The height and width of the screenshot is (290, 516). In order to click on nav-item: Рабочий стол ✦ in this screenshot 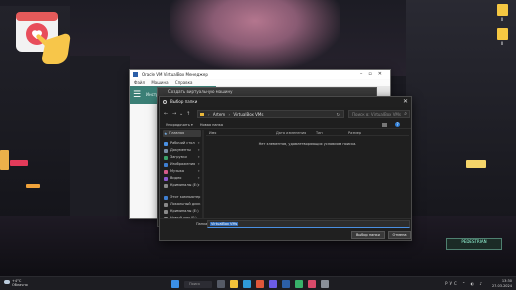, I will do `click(182, 143)`.